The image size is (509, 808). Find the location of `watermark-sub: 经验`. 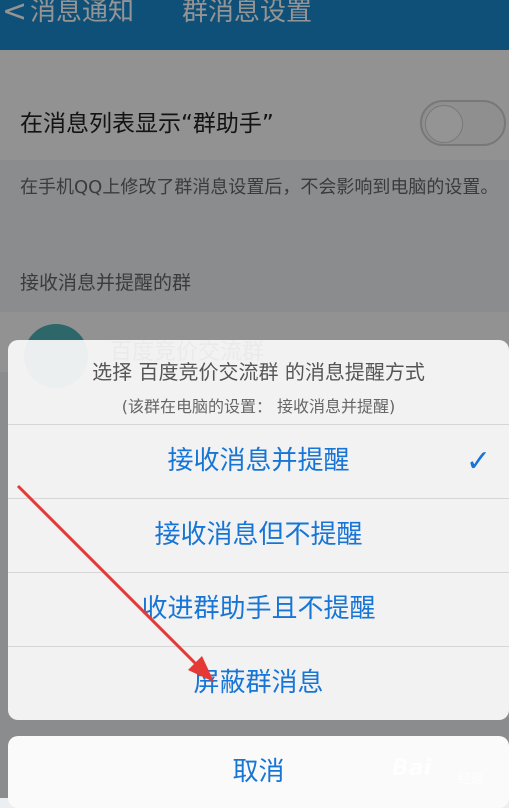

watermark-sub: 经验 is located at coordinates (471, 779).